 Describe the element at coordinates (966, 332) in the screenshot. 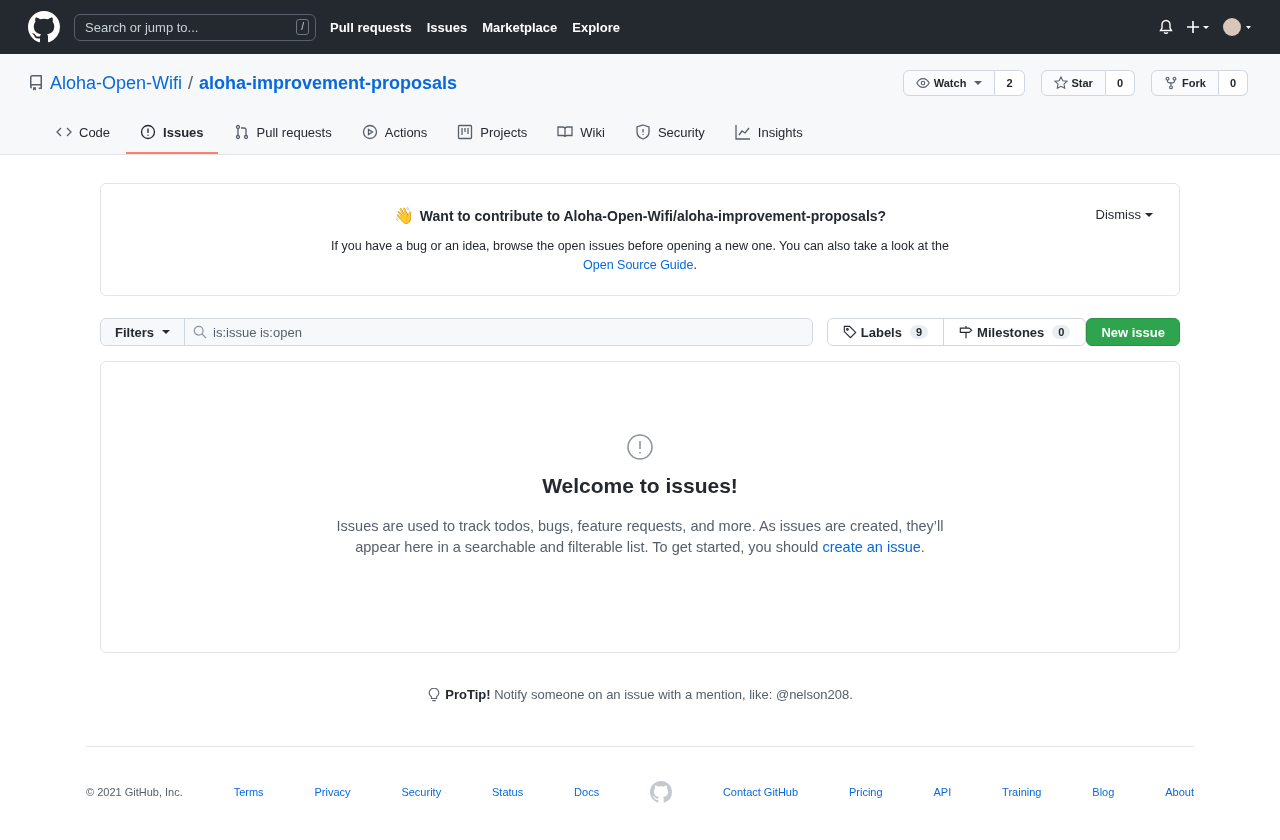

I see `signpost-icon` at that location.